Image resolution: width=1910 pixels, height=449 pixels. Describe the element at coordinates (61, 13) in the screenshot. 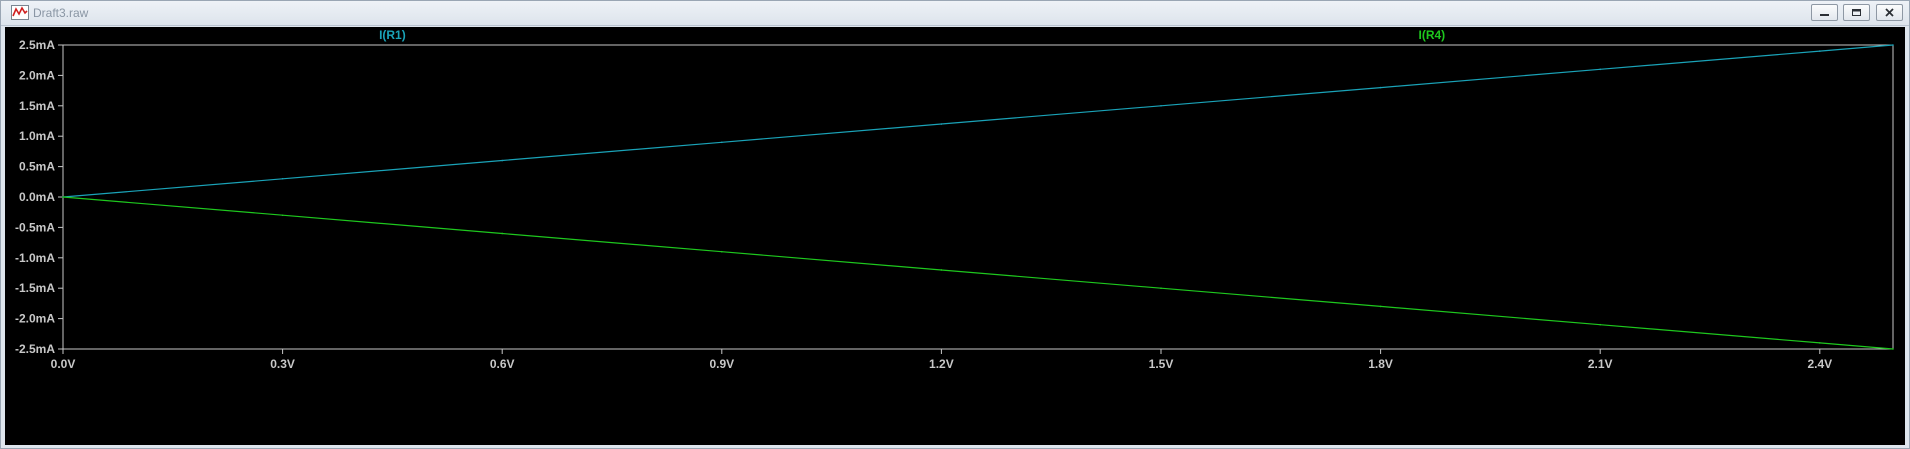

I see `window-title: Draft3.raw` at that location.